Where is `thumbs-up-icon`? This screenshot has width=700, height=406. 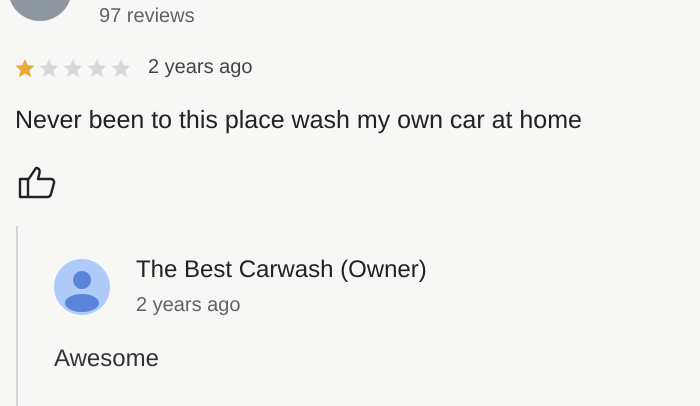
thumbs-up-icon is located at coordinates (37, 182).